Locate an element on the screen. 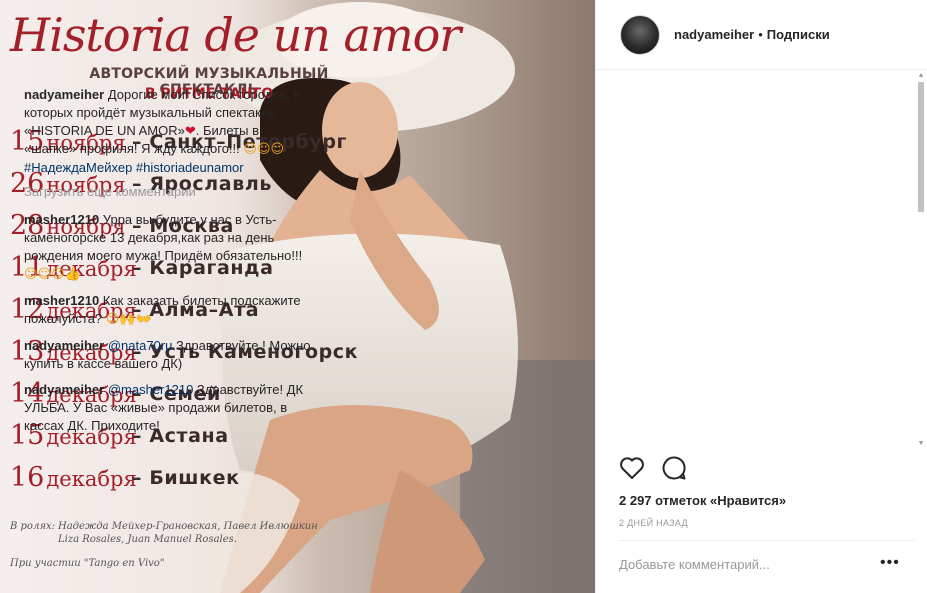 This screenshot has width=927, height=593. tour-date: 16декабря – Бишкек is located at coordinates (124, 483).